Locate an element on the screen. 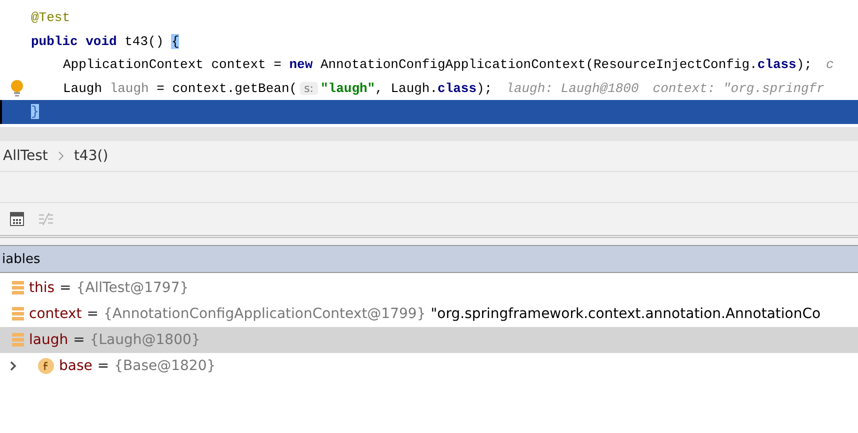 The image size is (858, 433). breadcrumb-item: AllTest is located at coordinates (25, 156).